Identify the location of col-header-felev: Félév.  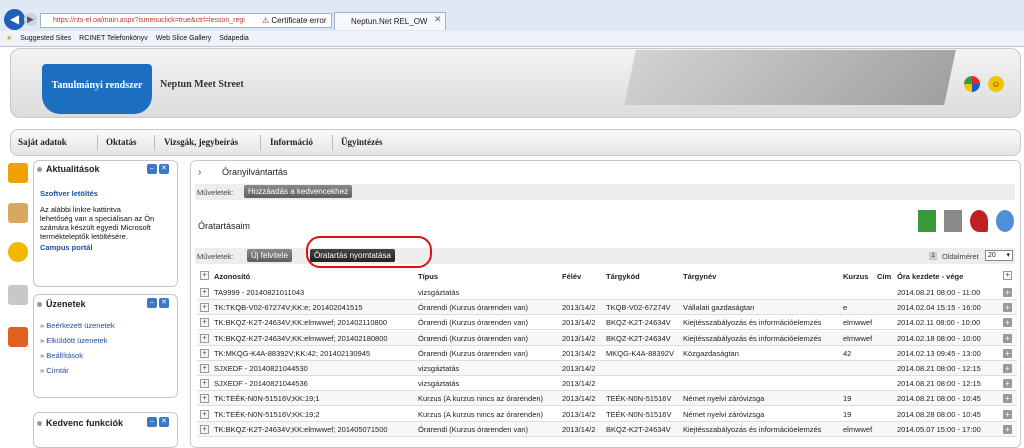
(571, 276).